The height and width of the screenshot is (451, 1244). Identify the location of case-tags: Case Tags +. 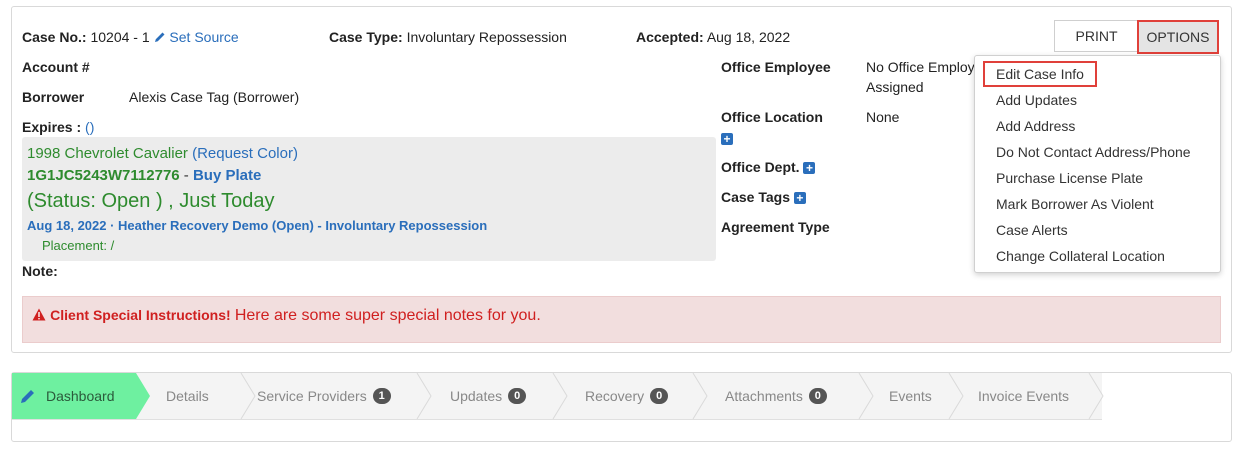
(763, 197).